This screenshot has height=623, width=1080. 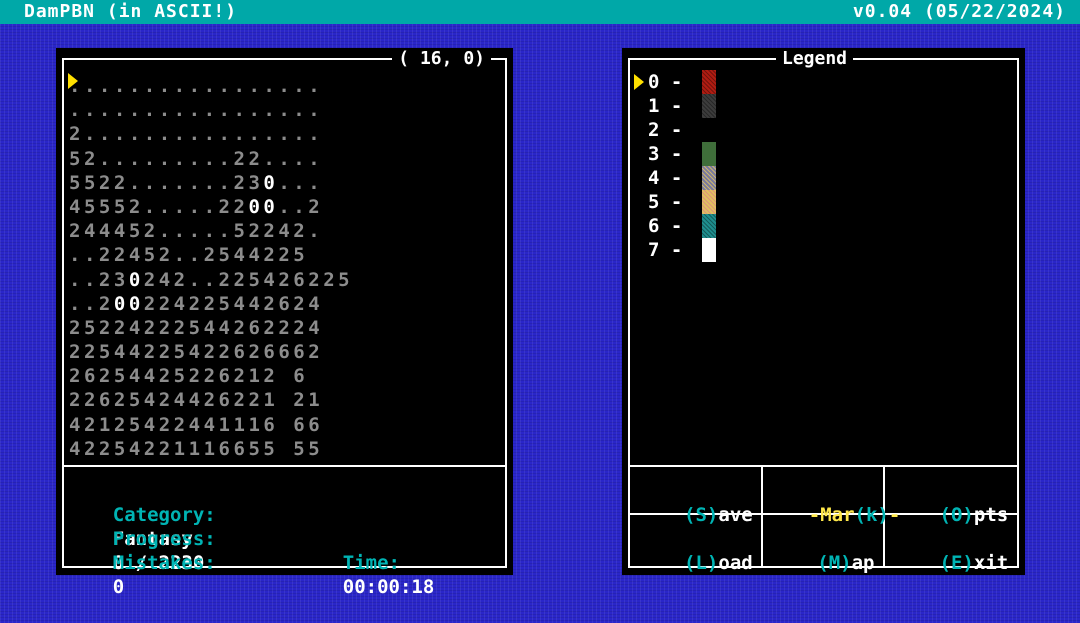 I want to click on grid-row: ..22452..2544225, so click(x=211, y=255).